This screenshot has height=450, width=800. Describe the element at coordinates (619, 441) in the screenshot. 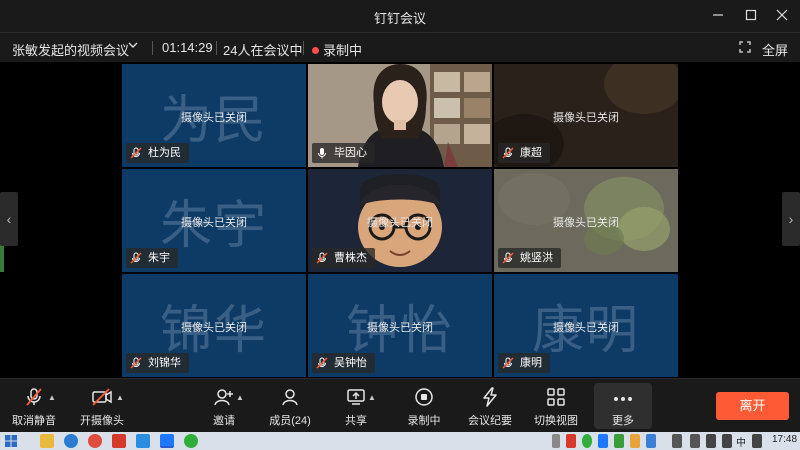

I see `tray-shield-icon` at that location.